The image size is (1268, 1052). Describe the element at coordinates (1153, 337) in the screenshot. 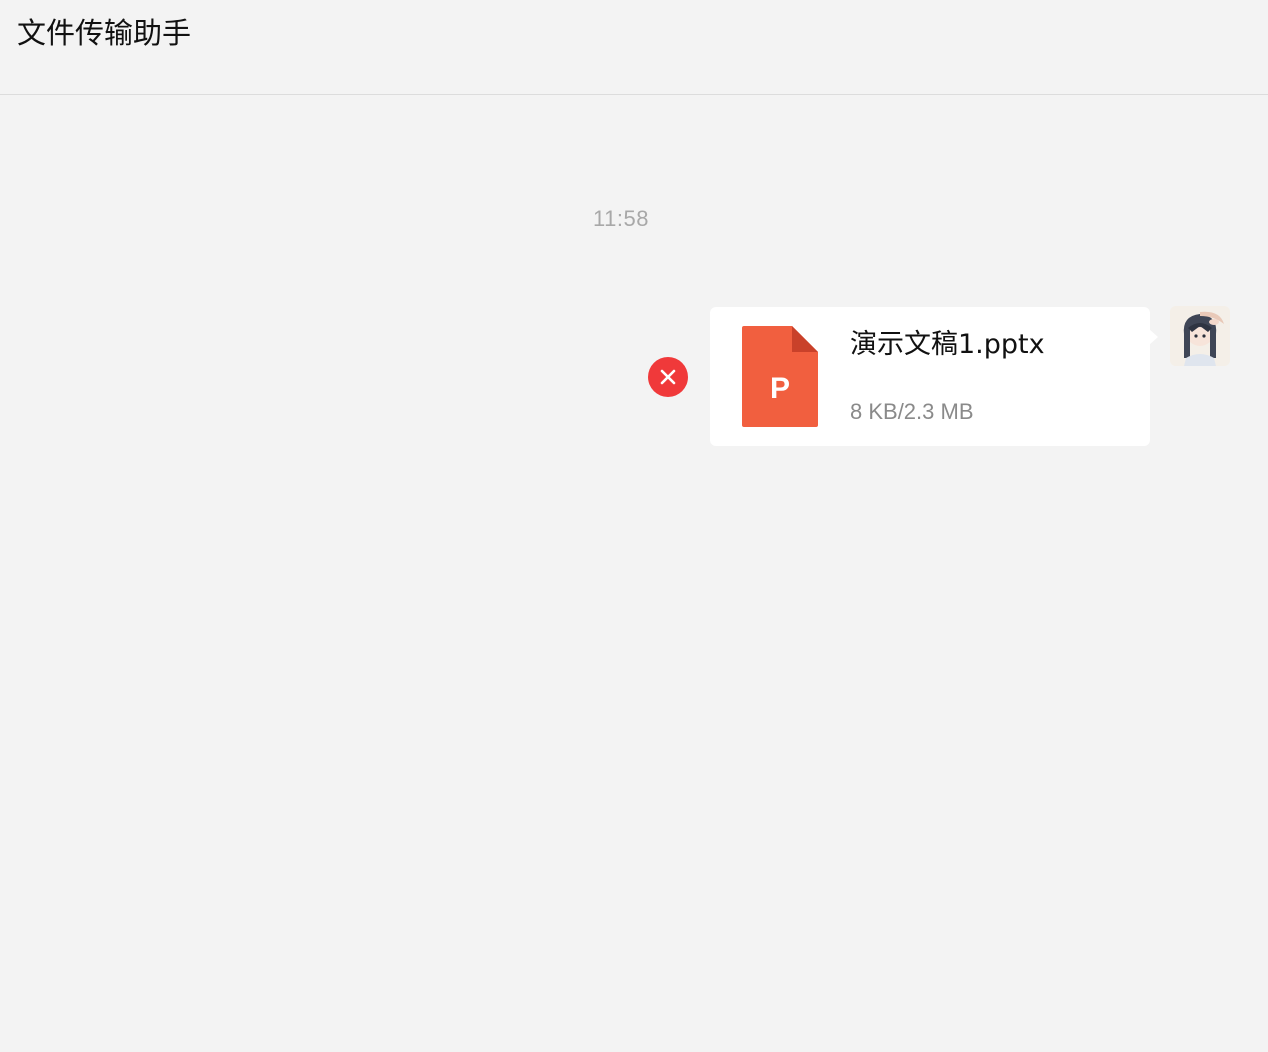

I see `bubble-tail` at that location.